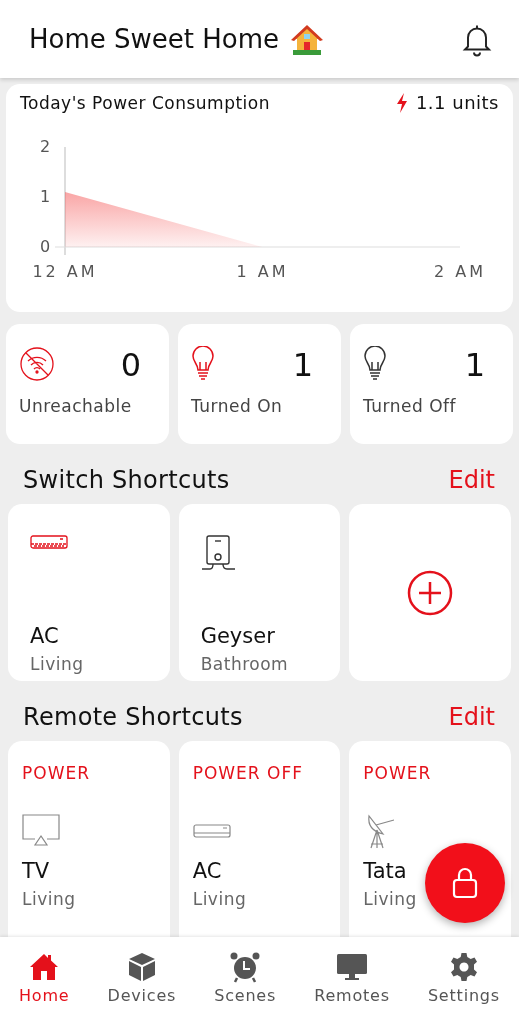  Describe the element at coordinates (259, 384) in the screenshot. I see `status-card: 1 Turned On` at that location.